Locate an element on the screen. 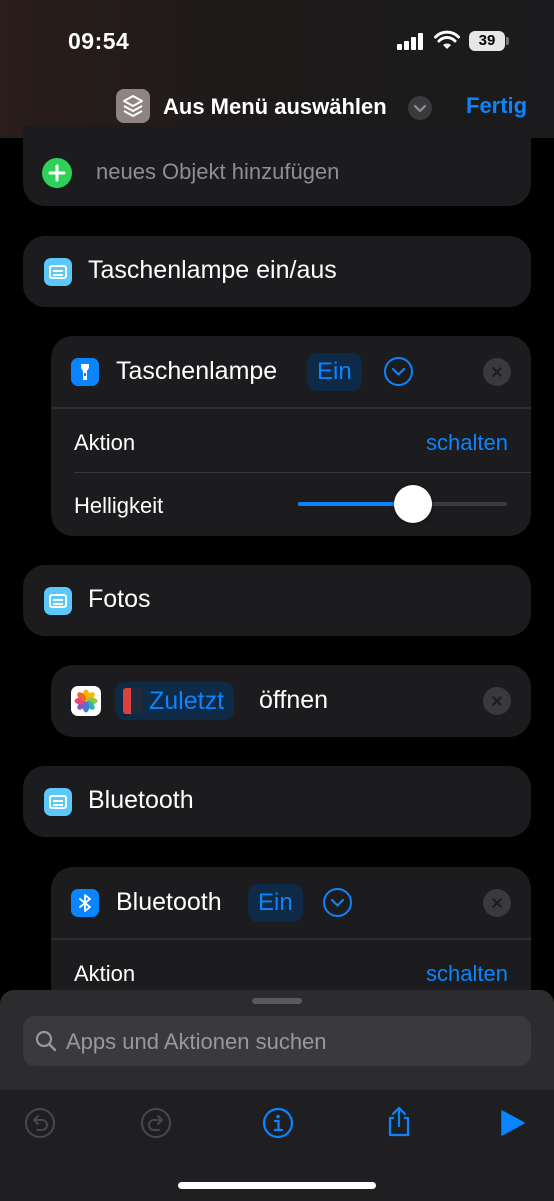  shortcut-icon is located at coordinates (133, 106).